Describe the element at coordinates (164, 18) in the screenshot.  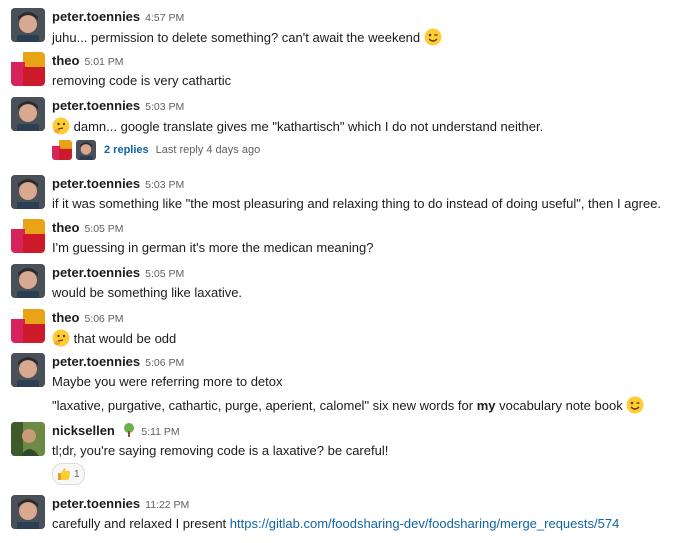
I see `timestamp: 4:57 PM` at that location.